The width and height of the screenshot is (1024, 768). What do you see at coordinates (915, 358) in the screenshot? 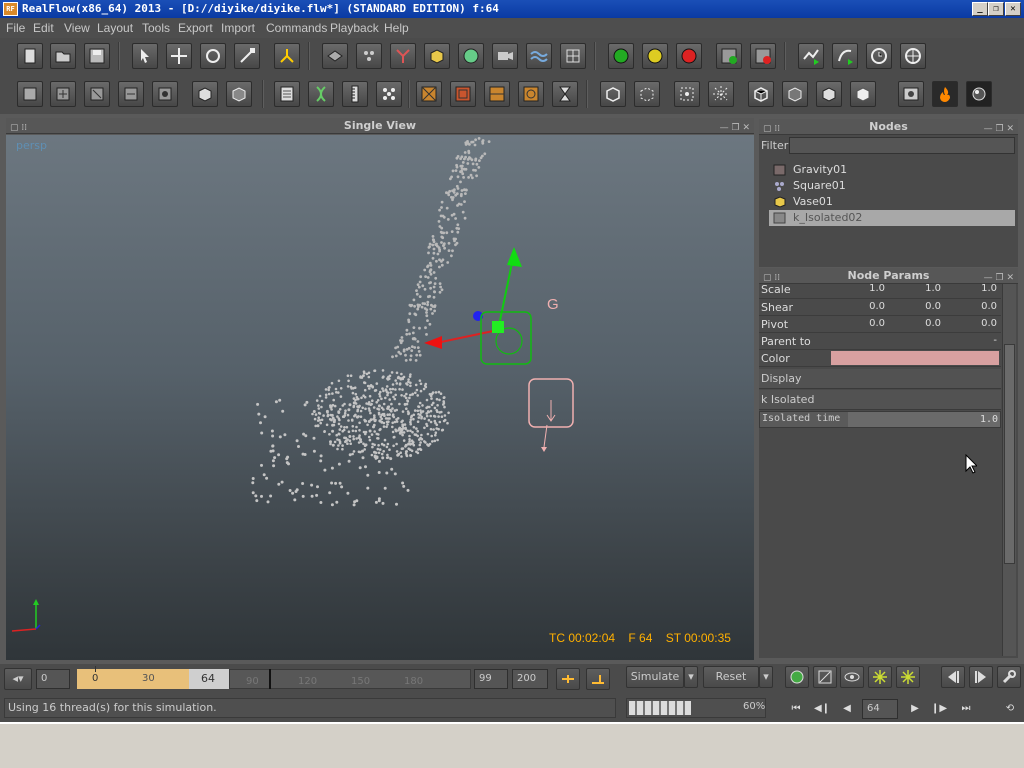
I see `color-swatch` at bounding box center [915, 358].